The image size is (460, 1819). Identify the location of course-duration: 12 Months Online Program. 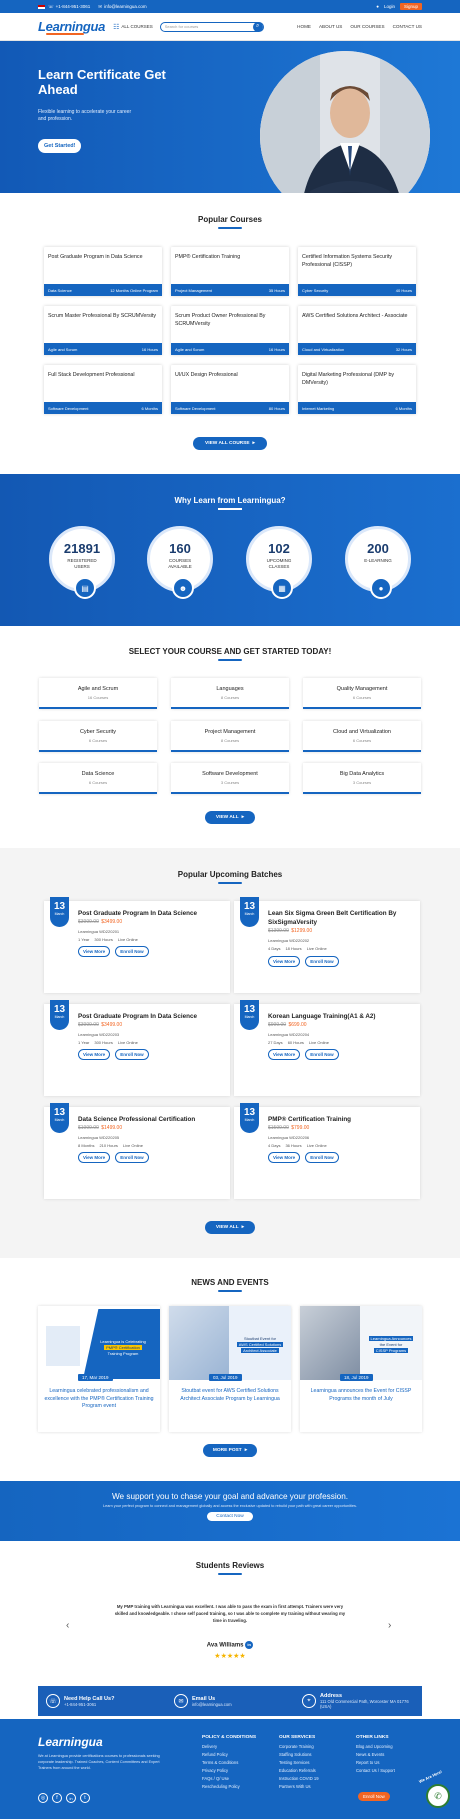
(134, 290).